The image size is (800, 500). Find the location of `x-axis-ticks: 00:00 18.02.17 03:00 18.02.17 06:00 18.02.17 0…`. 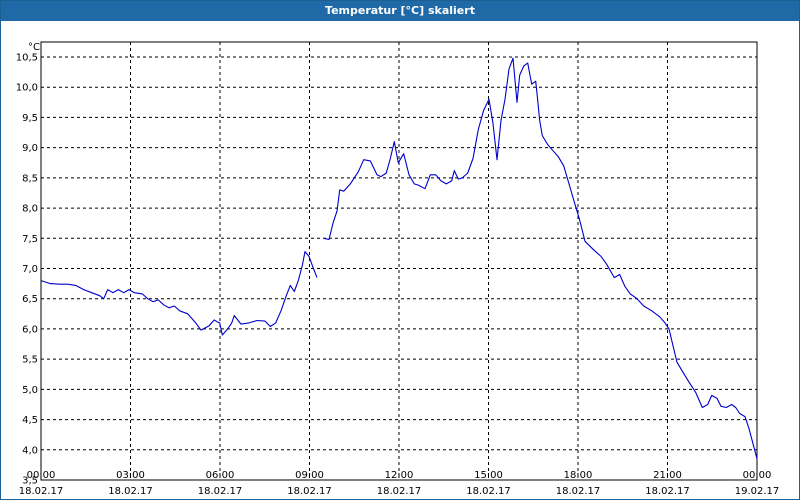

x-axis-ticks: 00:00 18.02.17 03:00 18.02.17 06:00 18.02.17 0… is located at coordinates (399, 483).